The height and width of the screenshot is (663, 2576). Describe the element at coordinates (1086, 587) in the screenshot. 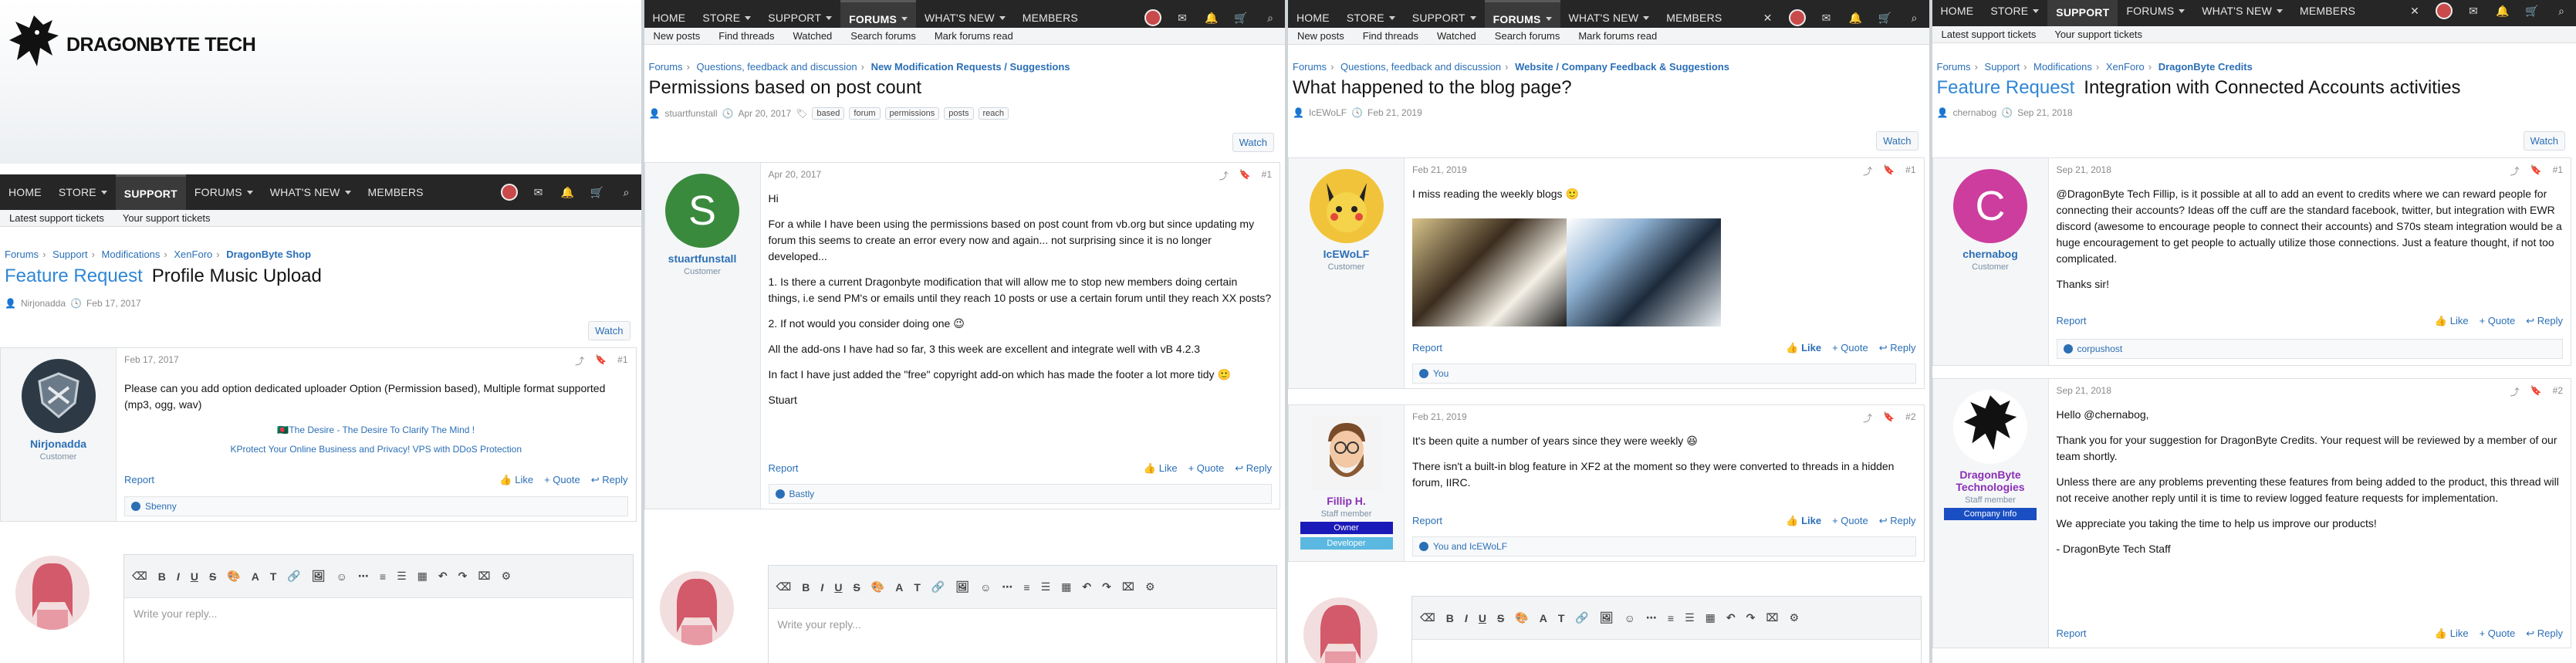

I see `undo-icon: ↶` at that location.